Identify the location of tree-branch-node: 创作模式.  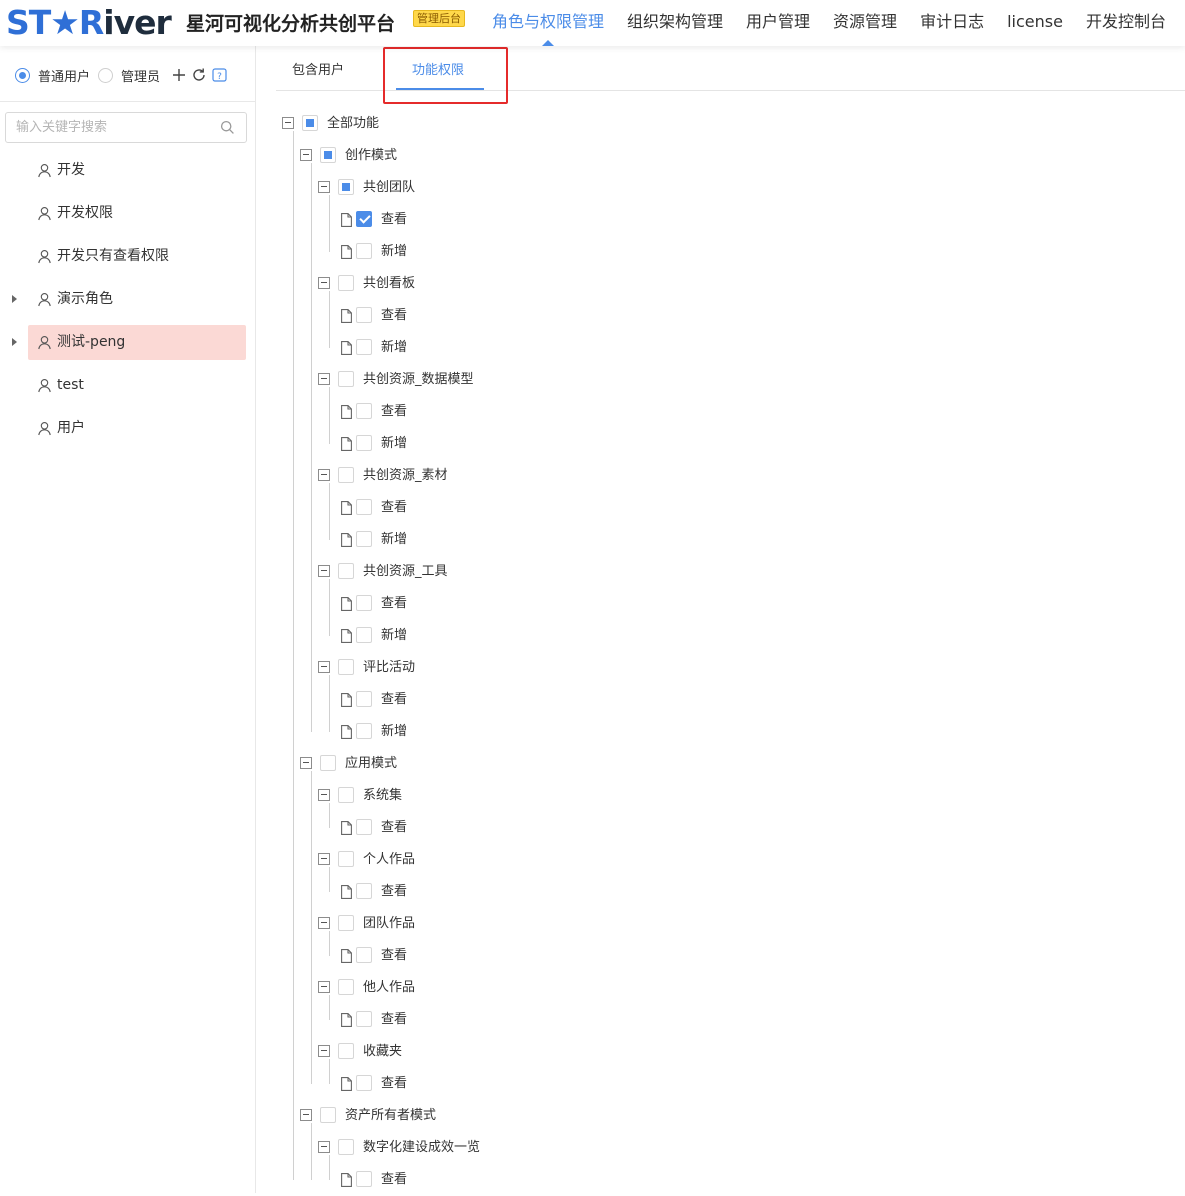
(556, 156).